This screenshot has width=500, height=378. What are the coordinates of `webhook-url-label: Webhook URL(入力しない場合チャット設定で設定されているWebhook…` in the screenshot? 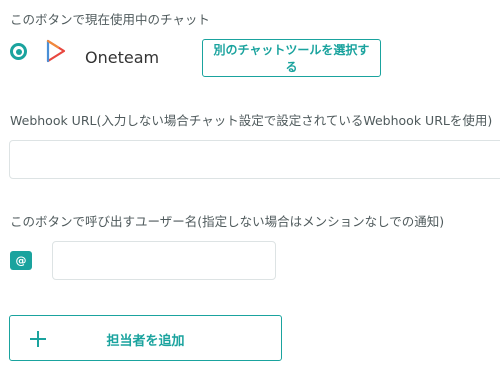 It's located at (251, 120).